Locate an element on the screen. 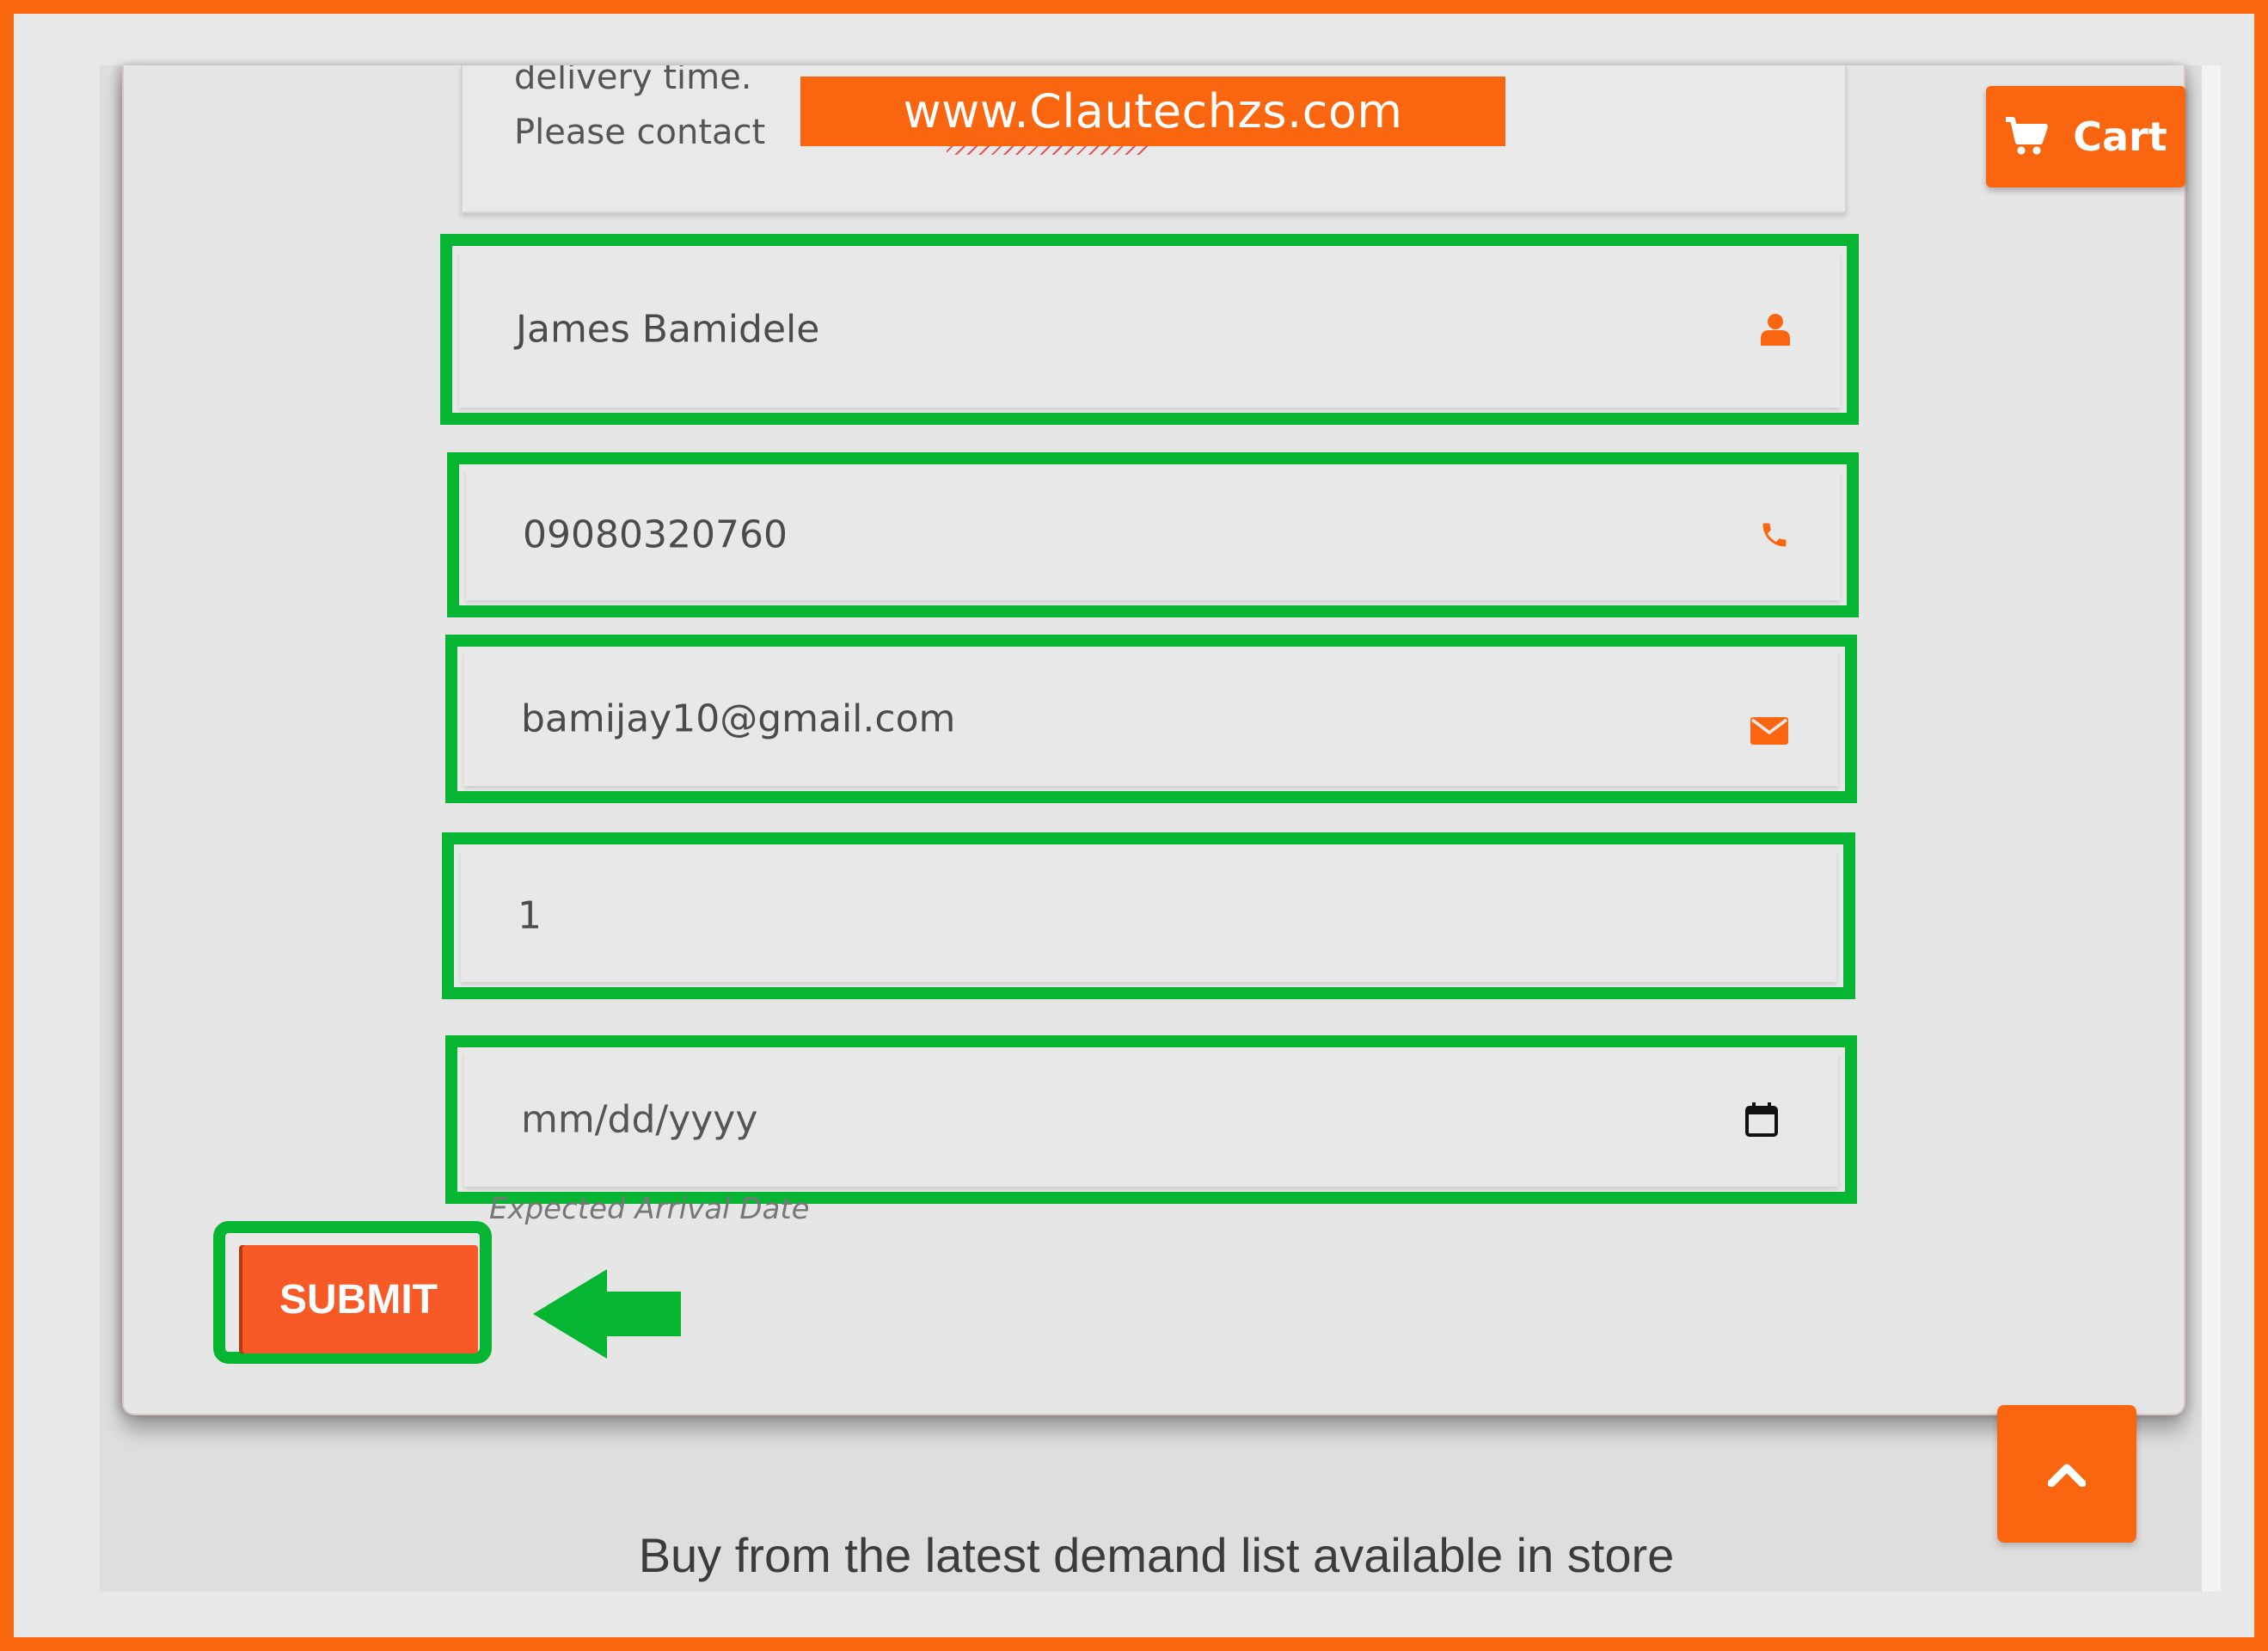 Image resolution: width=2268 pixels, height=1651 pixels. phone-value: 09080320760 is located at coordinates (655, 534).